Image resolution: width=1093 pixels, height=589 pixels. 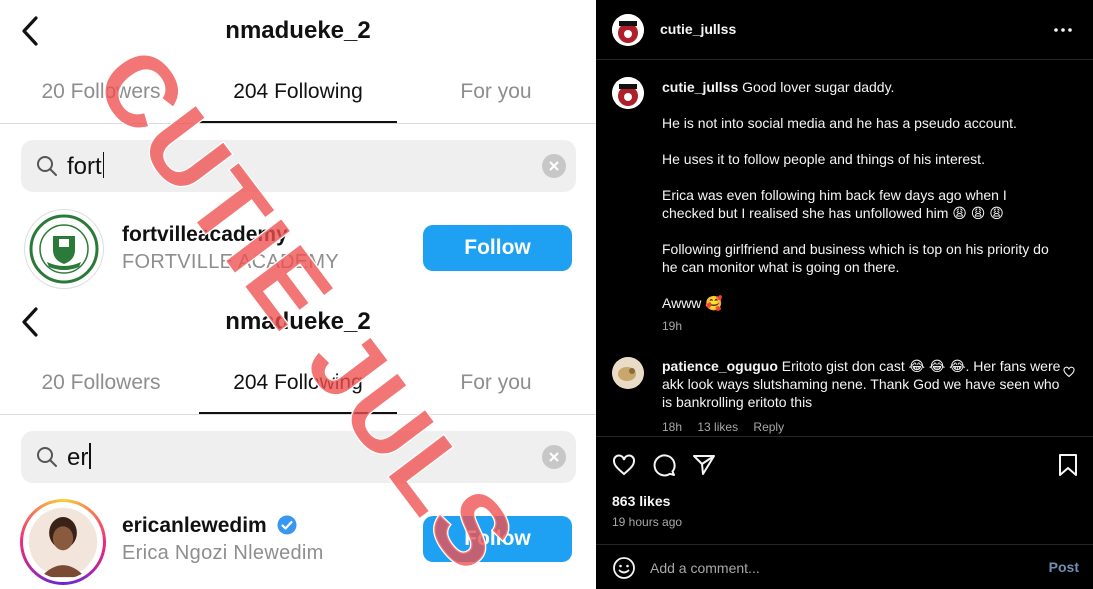 I want to click on result-username: fortvilleacademy, so click(x=205, y=235).